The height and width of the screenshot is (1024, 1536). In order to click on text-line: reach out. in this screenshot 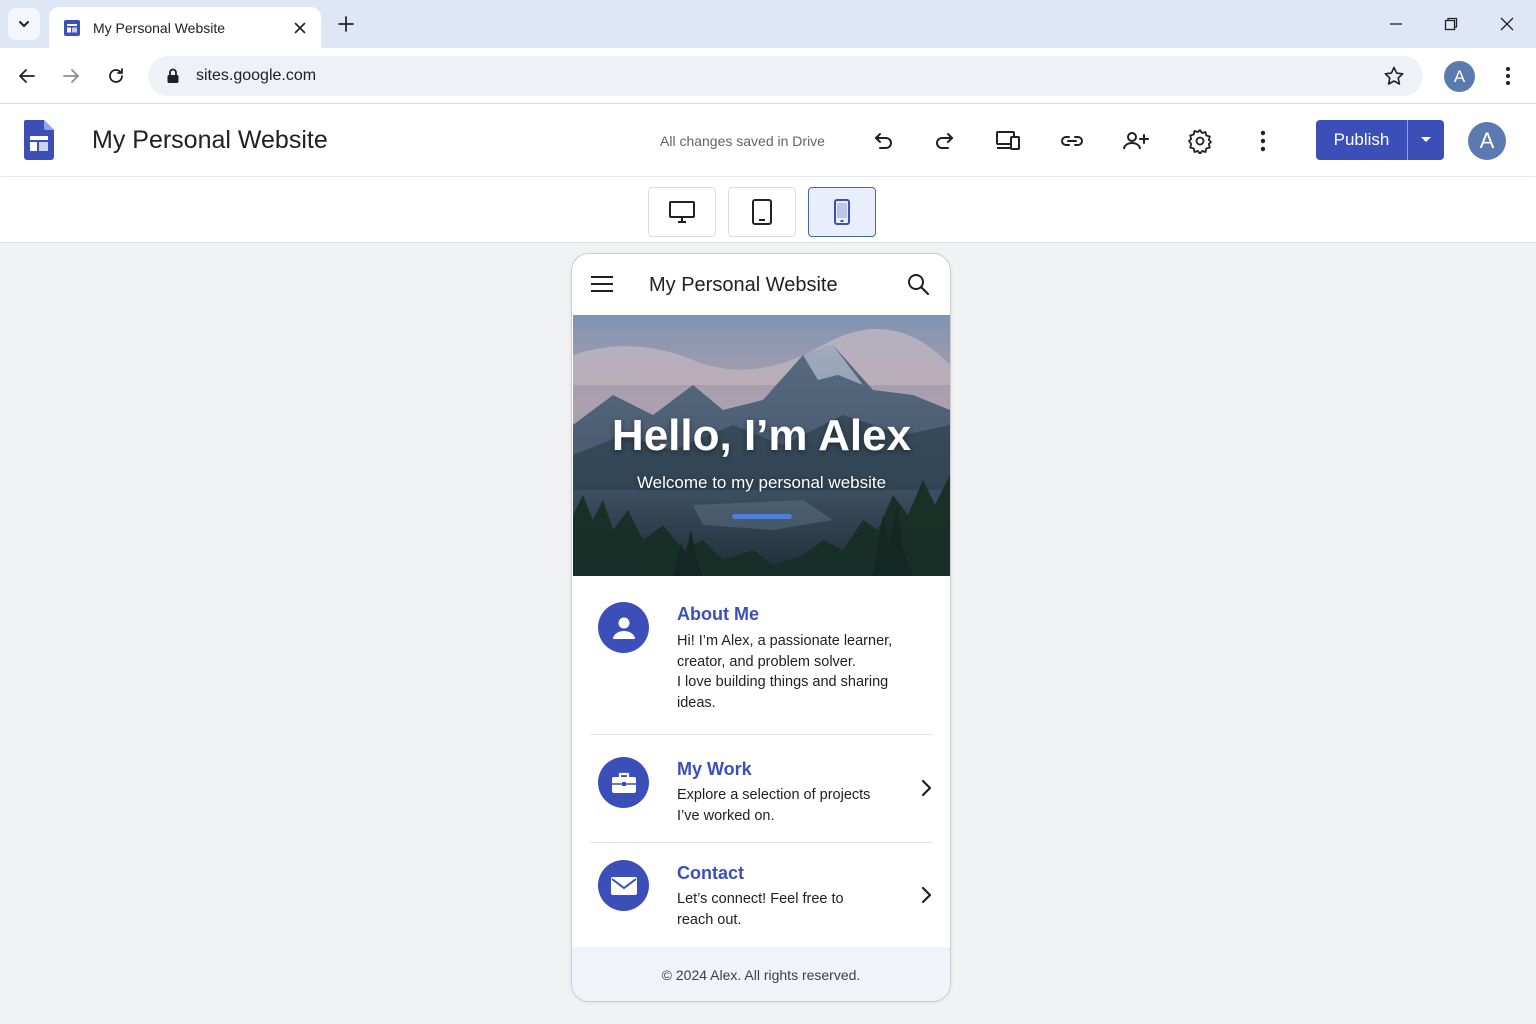, I will do `click(709, 919)`.